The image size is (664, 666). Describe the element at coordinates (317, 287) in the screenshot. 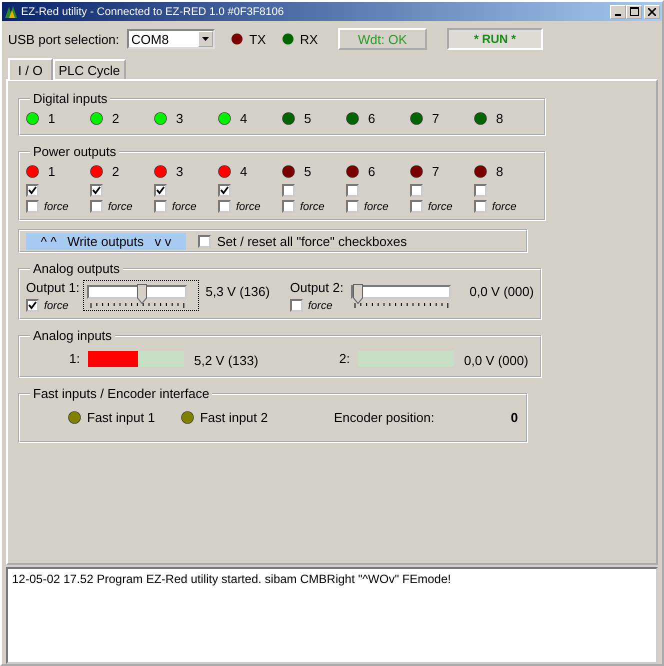

I see `output-label: Output 2:` at that location.